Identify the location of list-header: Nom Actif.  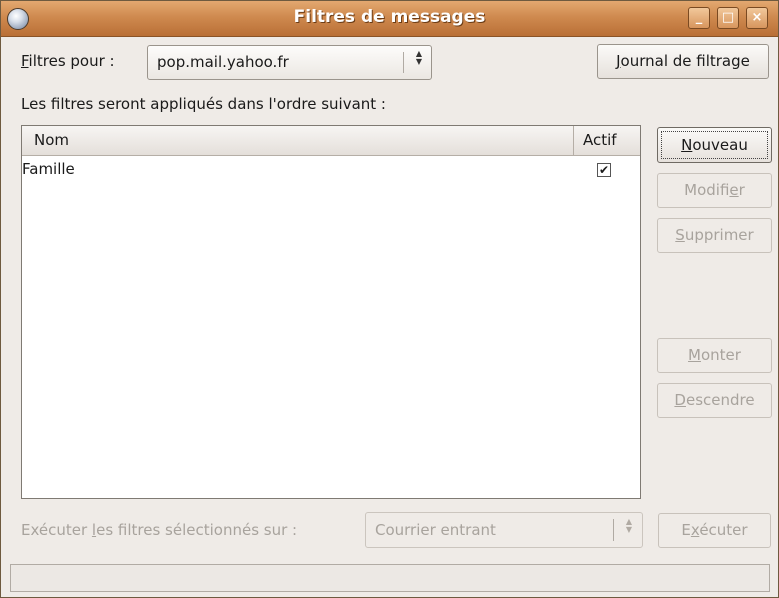
(331, 141).